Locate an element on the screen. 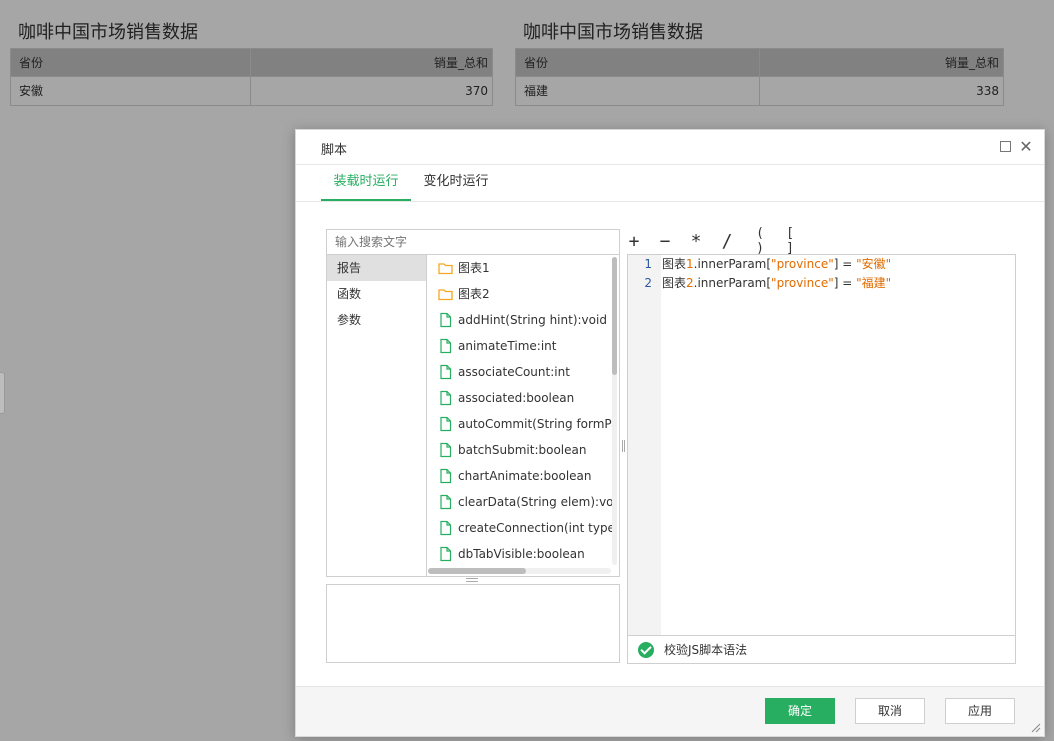  close-icon: ✕ is located at coordinates (1026, 147).